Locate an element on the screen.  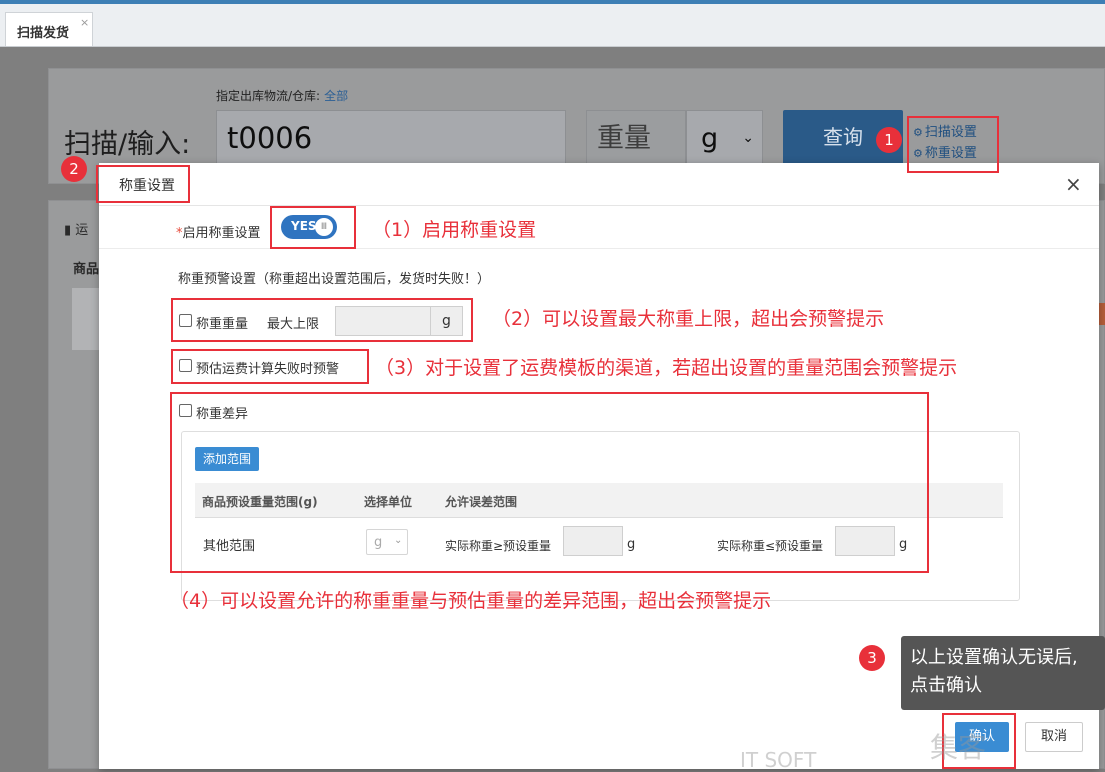
step-badge-2: 2 is located at coordinates (74, 169).